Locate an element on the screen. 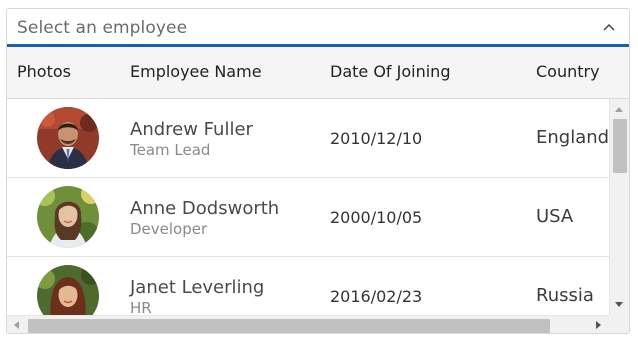 This screenshot has height=341, width=638. date-of-joining: 2010/12/10 is located at coordinates (376, 138).